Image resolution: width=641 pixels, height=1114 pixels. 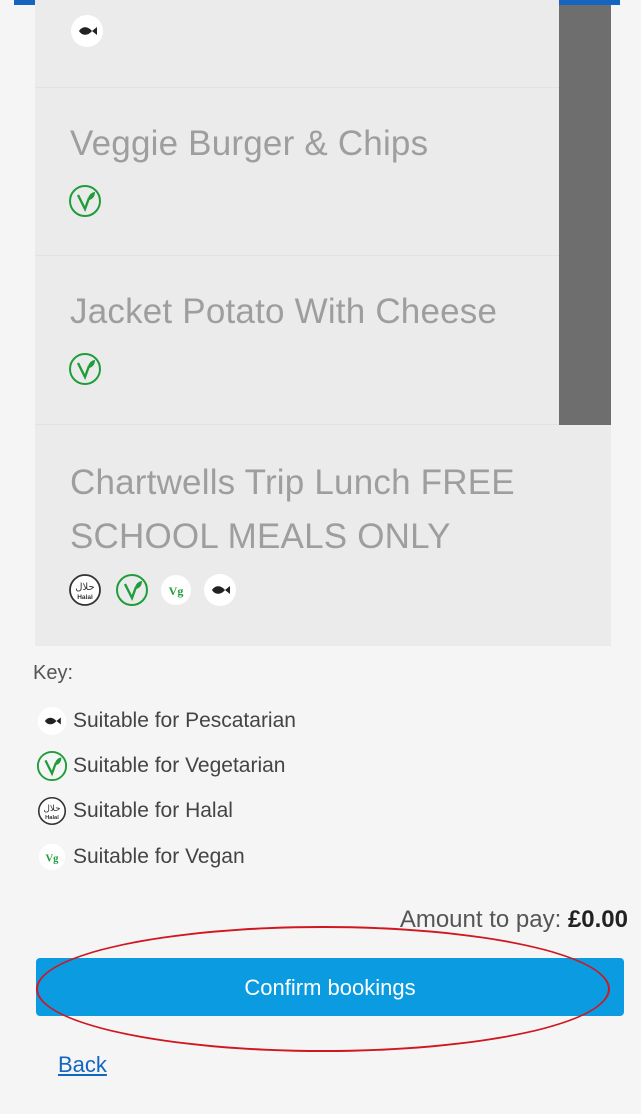 I want to click on key-item-halal: حلال Halal Suitable for Halal, so click(x=134, y=811).